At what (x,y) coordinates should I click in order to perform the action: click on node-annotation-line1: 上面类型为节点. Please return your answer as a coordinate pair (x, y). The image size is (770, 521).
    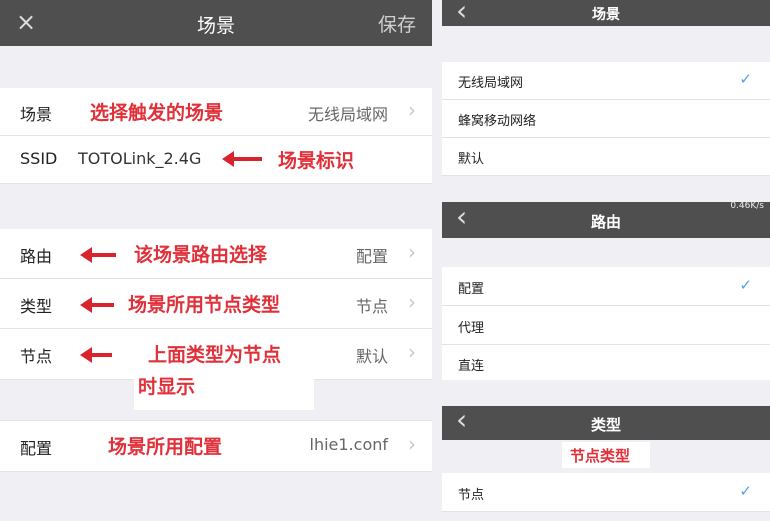
    Looking at the image, I should click on (215, 355).